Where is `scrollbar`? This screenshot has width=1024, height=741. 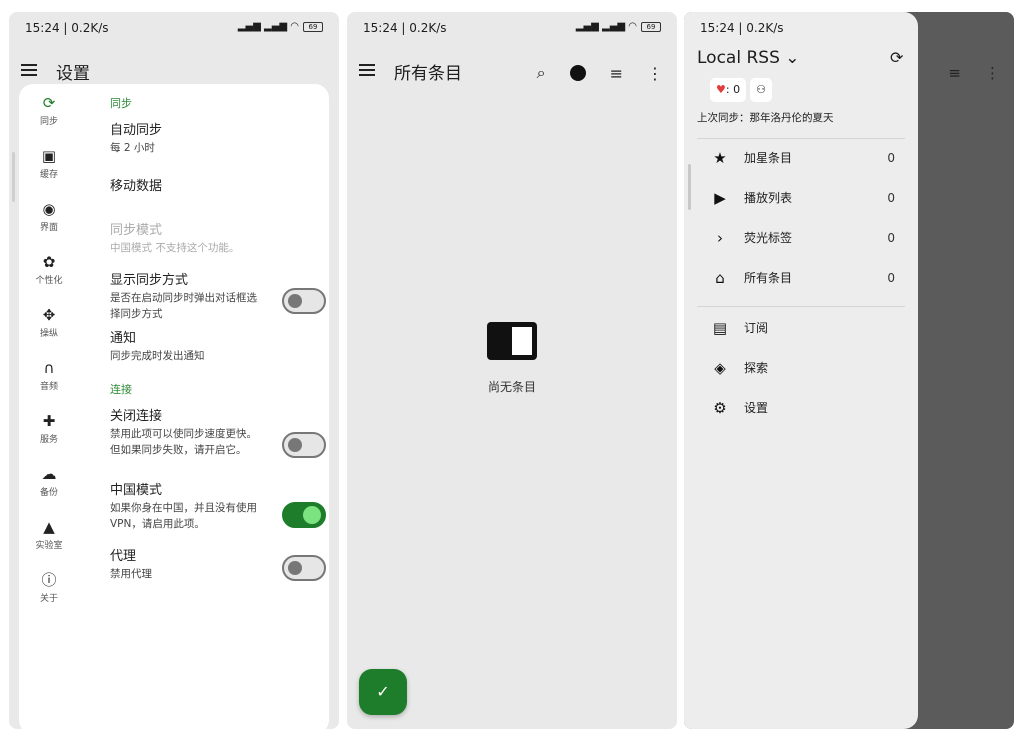 scrollbar is located at coordinates (13, 177).